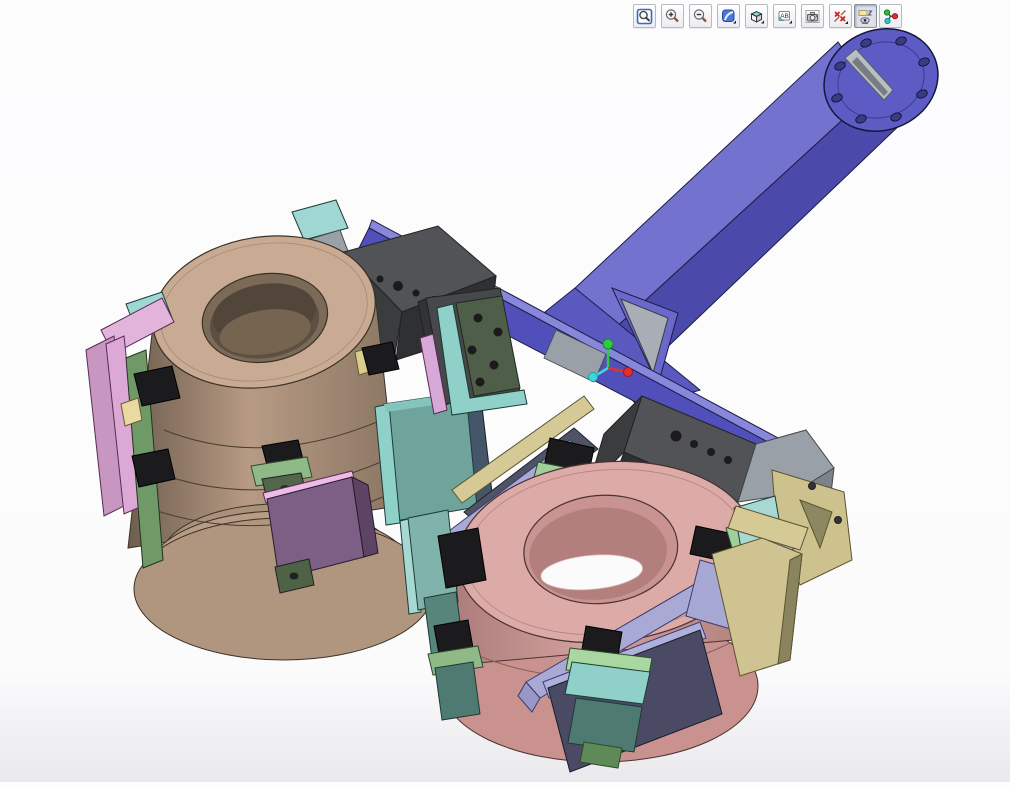 The image size is (1010, 787). I want to click on hide-dimensions-button, so click(840, 16).